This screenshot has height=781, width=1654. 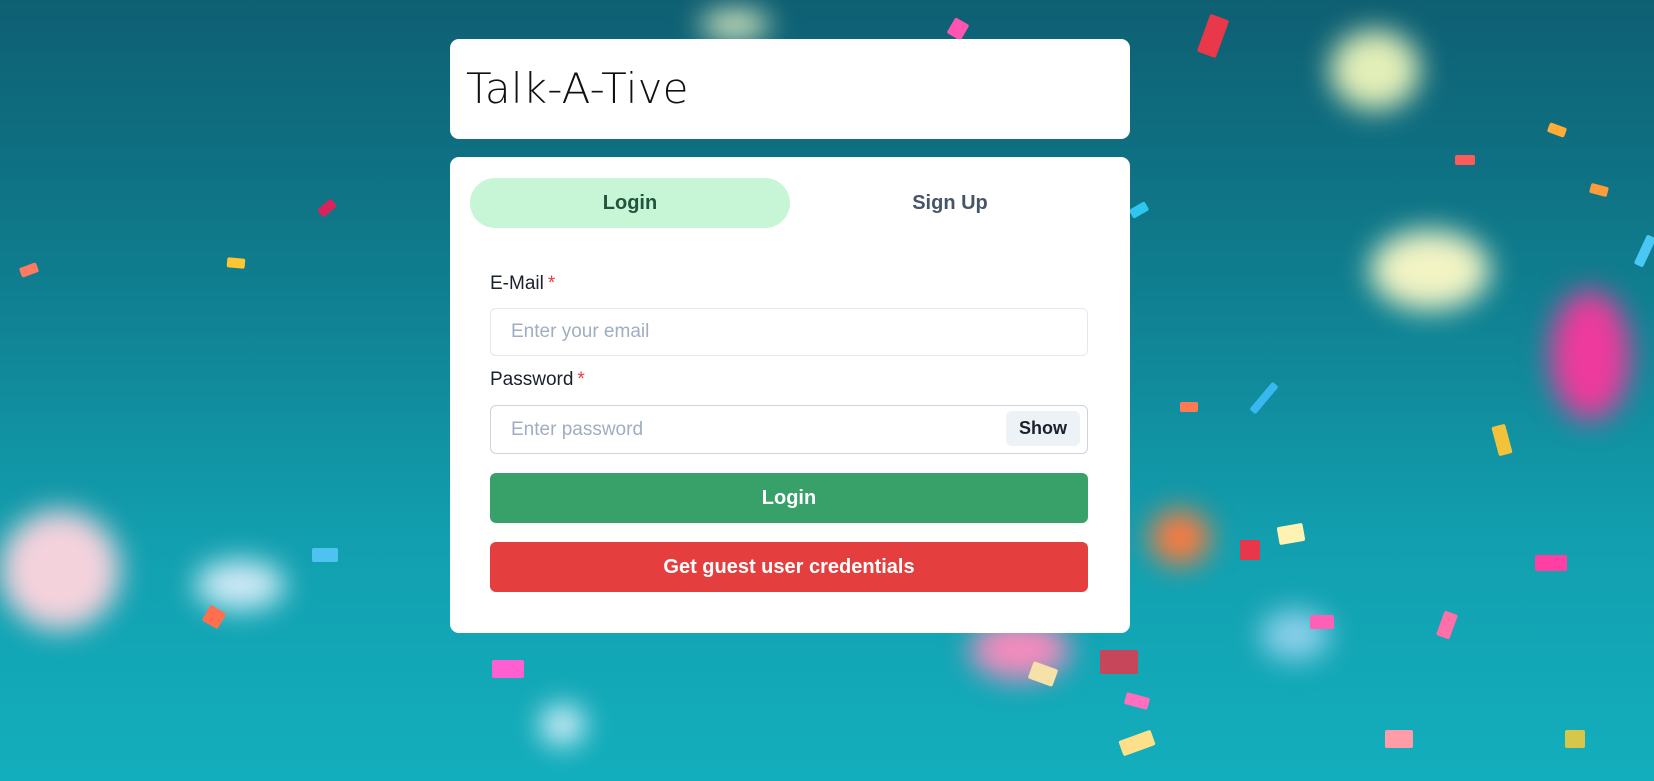 I want to click on password-field-group: Show, so click(x=789, y=429).